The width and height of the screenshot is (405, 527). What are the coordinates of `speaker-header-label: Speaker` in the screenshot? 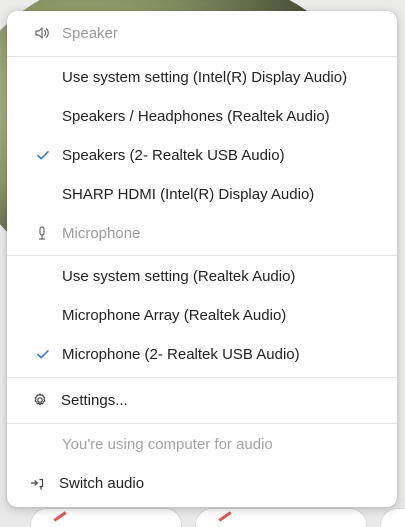 It's located at (90, 33).